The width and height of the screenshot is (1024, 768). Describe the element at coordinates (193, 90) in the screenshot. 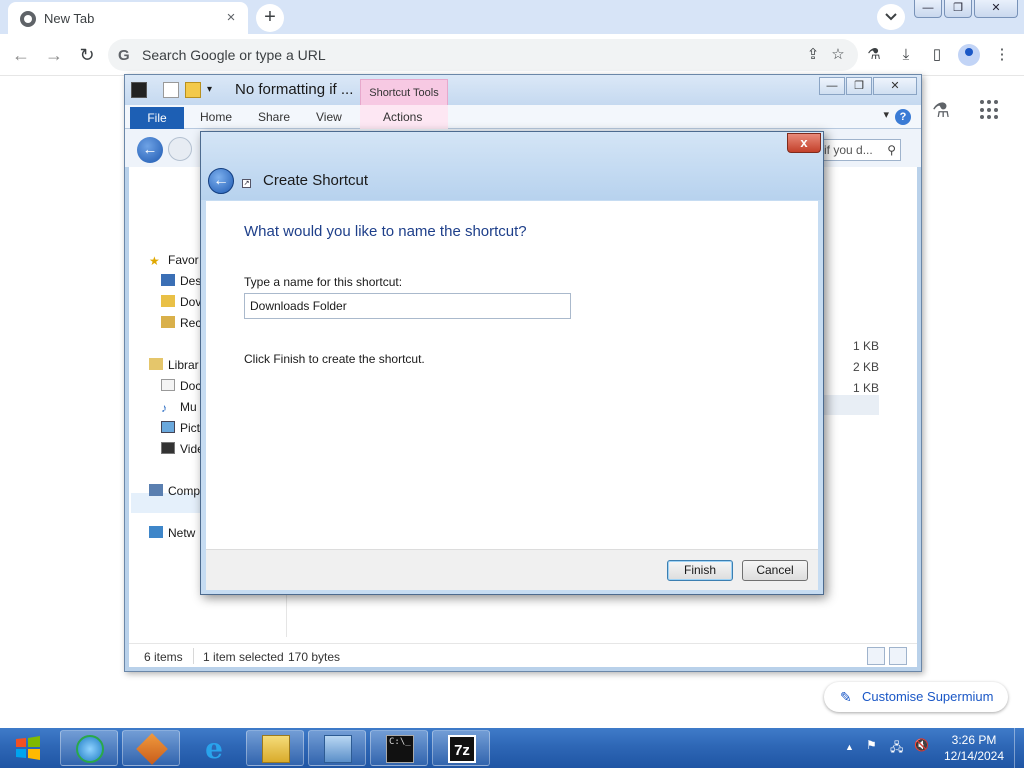

I see `new-folder-icon` at that location.